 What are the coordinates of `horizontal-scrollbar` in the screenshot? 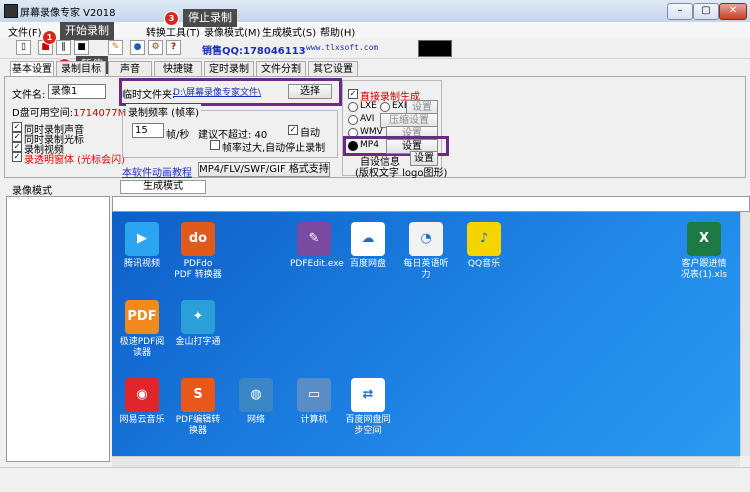 It's located at (426, 461).